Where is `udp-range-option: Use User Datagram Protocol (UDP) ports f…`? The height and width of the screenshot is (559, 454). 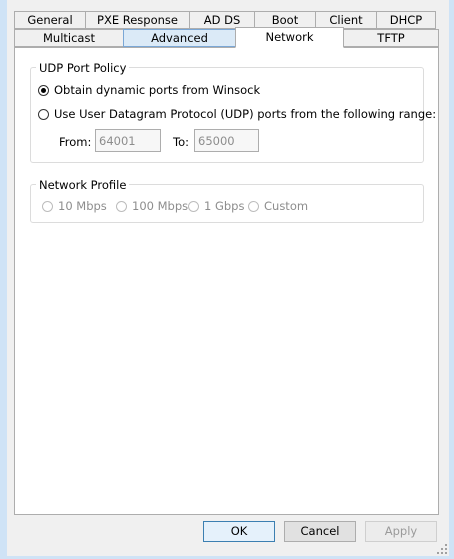
udp-range-option: Use User Datagram Protocol (UDP) ports f… is located at coordinates (237, 114).